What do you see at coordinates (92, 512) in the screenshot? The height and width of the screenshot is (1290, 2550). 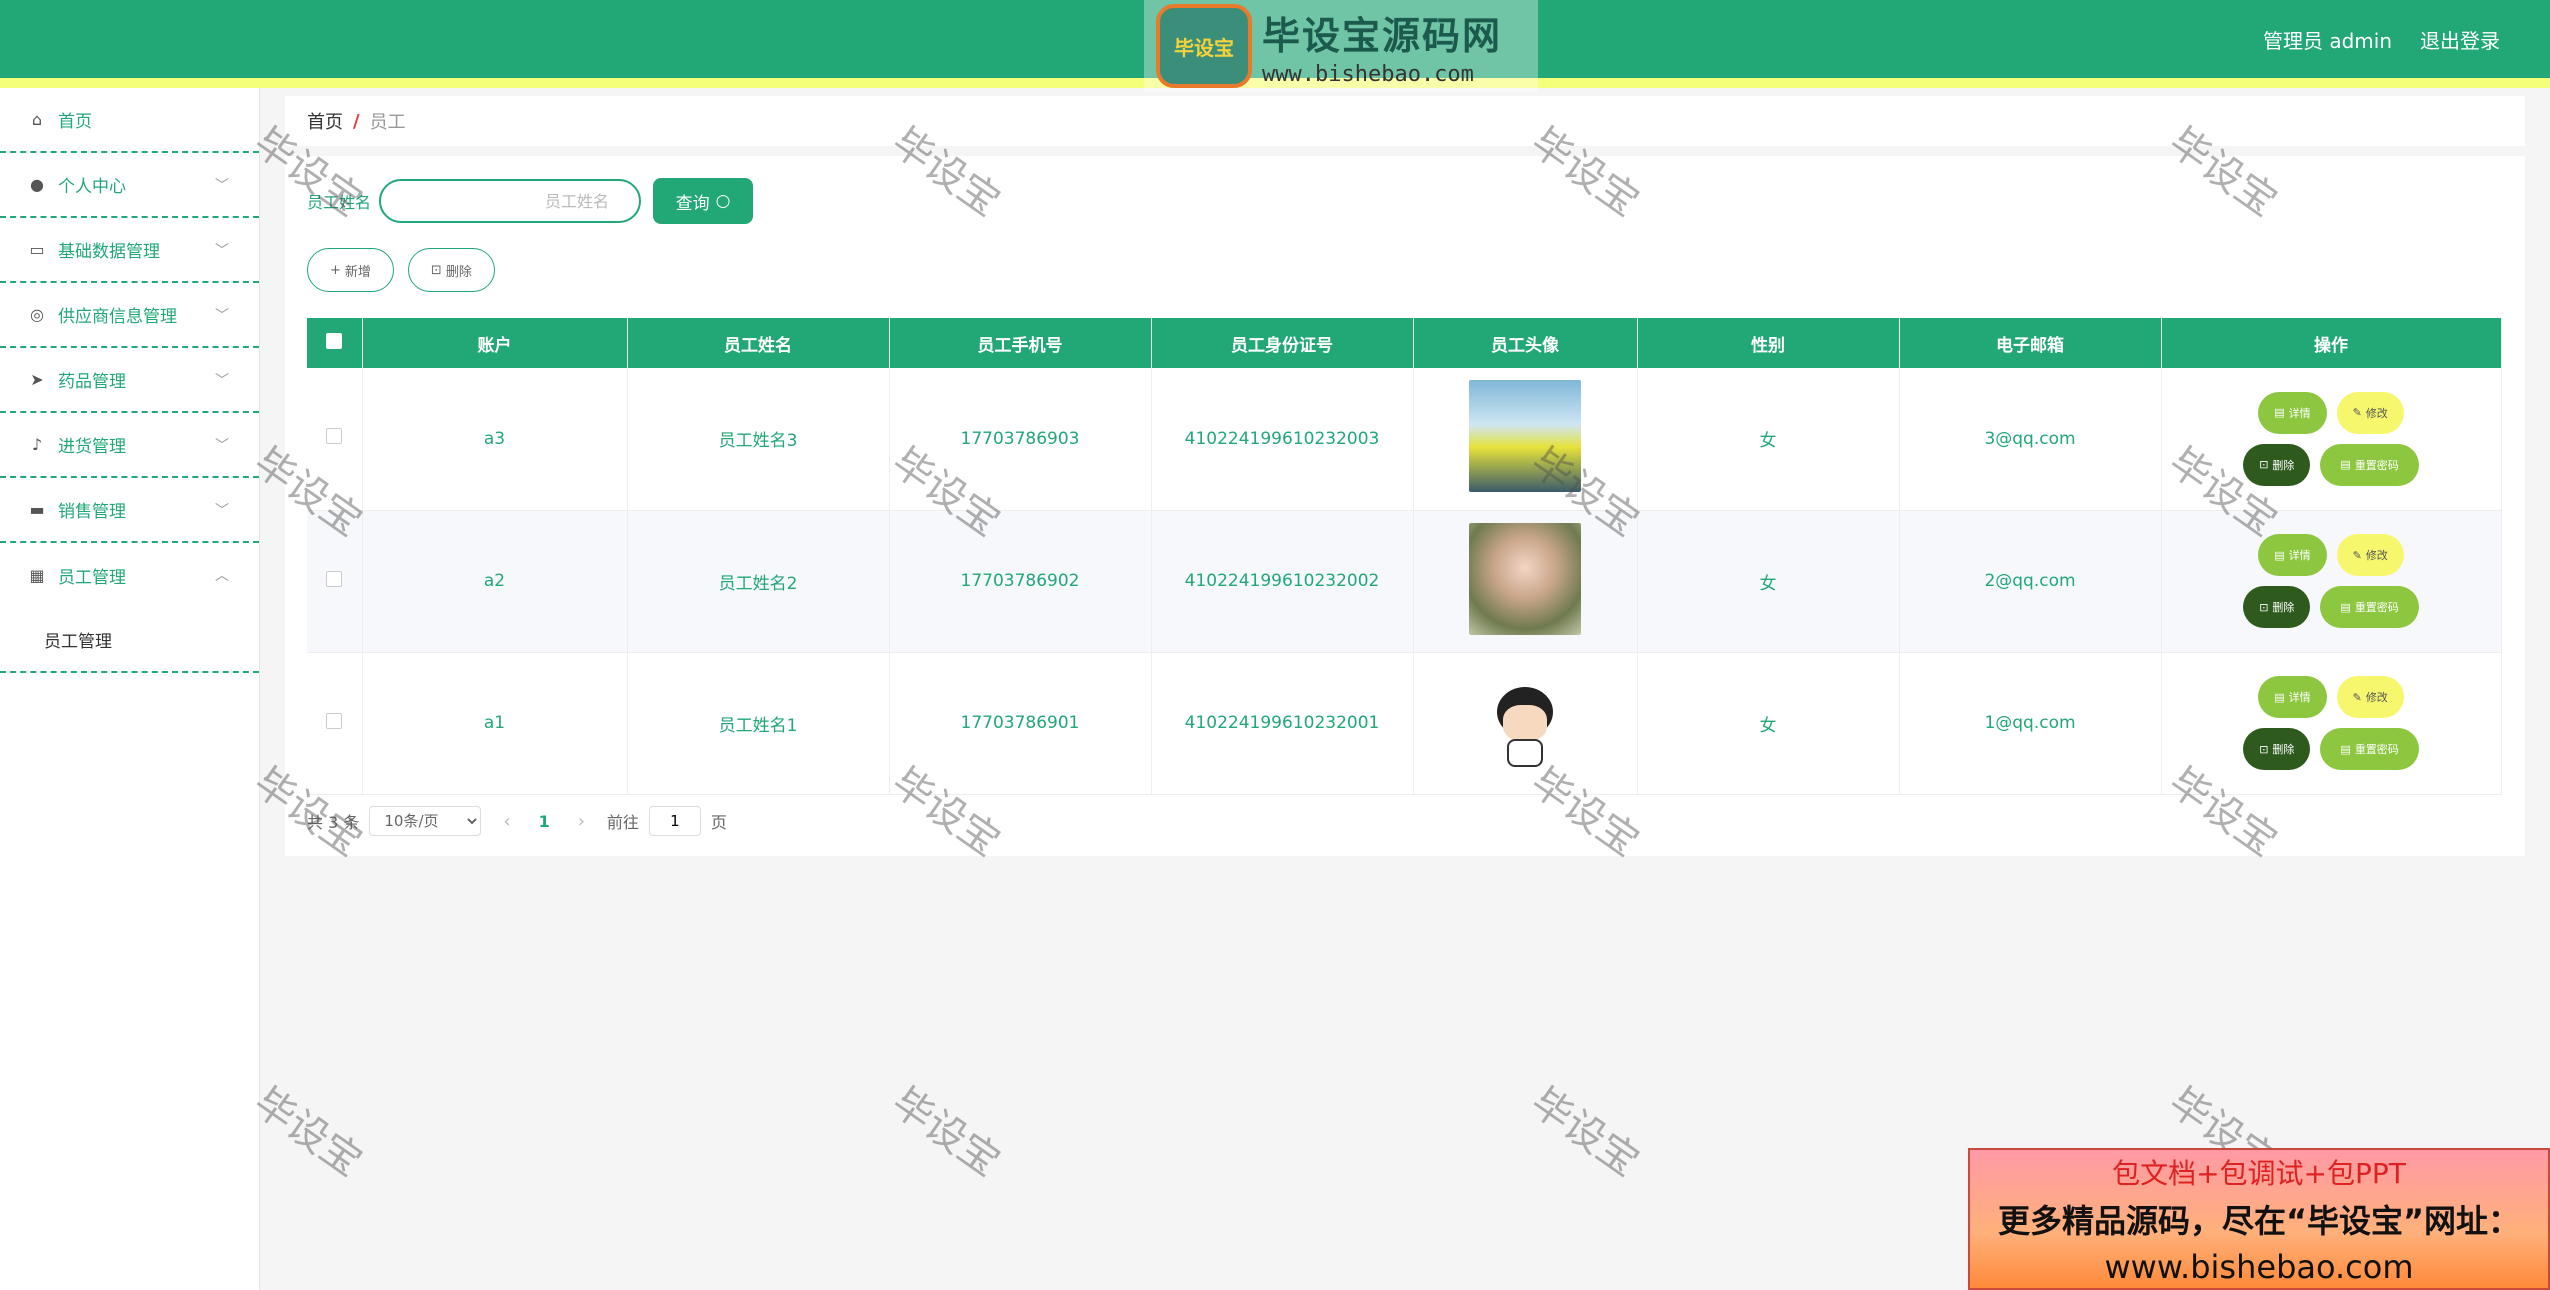 I see `sidebar-item-label: 销售管理` at bounding box center [92, 512].